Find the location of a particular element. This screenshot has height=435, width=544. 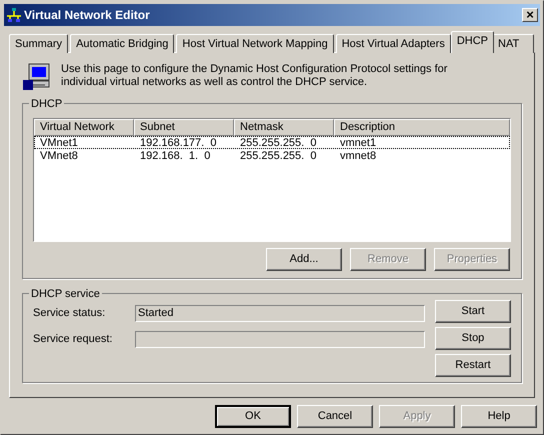

table-cell-text: vmnet8 is located at coordinates (358, 155).